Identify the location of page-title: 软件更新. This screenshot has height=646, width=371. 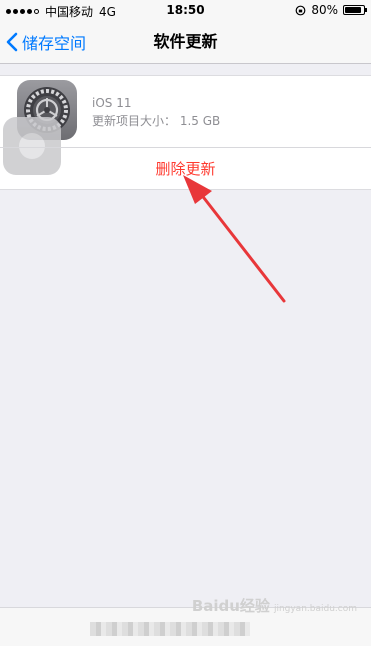
(185, 41).